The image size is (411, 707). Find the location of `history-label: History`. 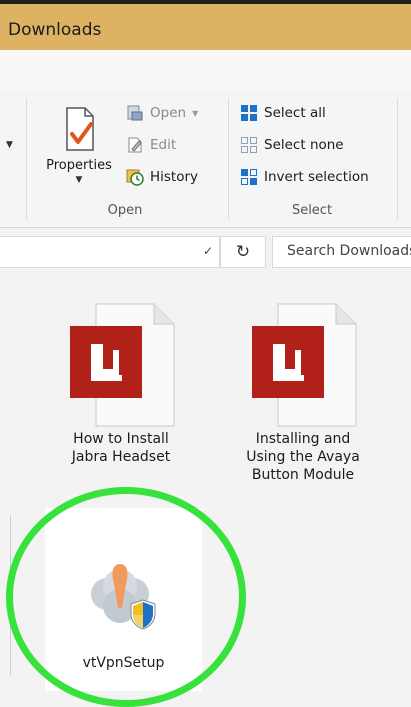

history-label: History is located at coordinates (174, 177).